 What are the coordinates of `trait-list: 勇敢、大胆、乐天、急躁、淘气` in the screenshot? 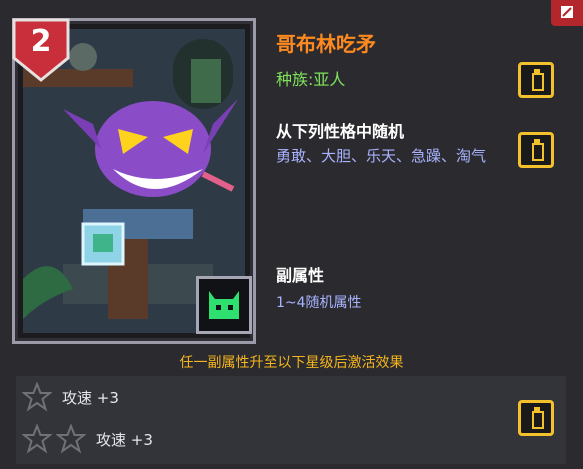 It's located at (381, 156).